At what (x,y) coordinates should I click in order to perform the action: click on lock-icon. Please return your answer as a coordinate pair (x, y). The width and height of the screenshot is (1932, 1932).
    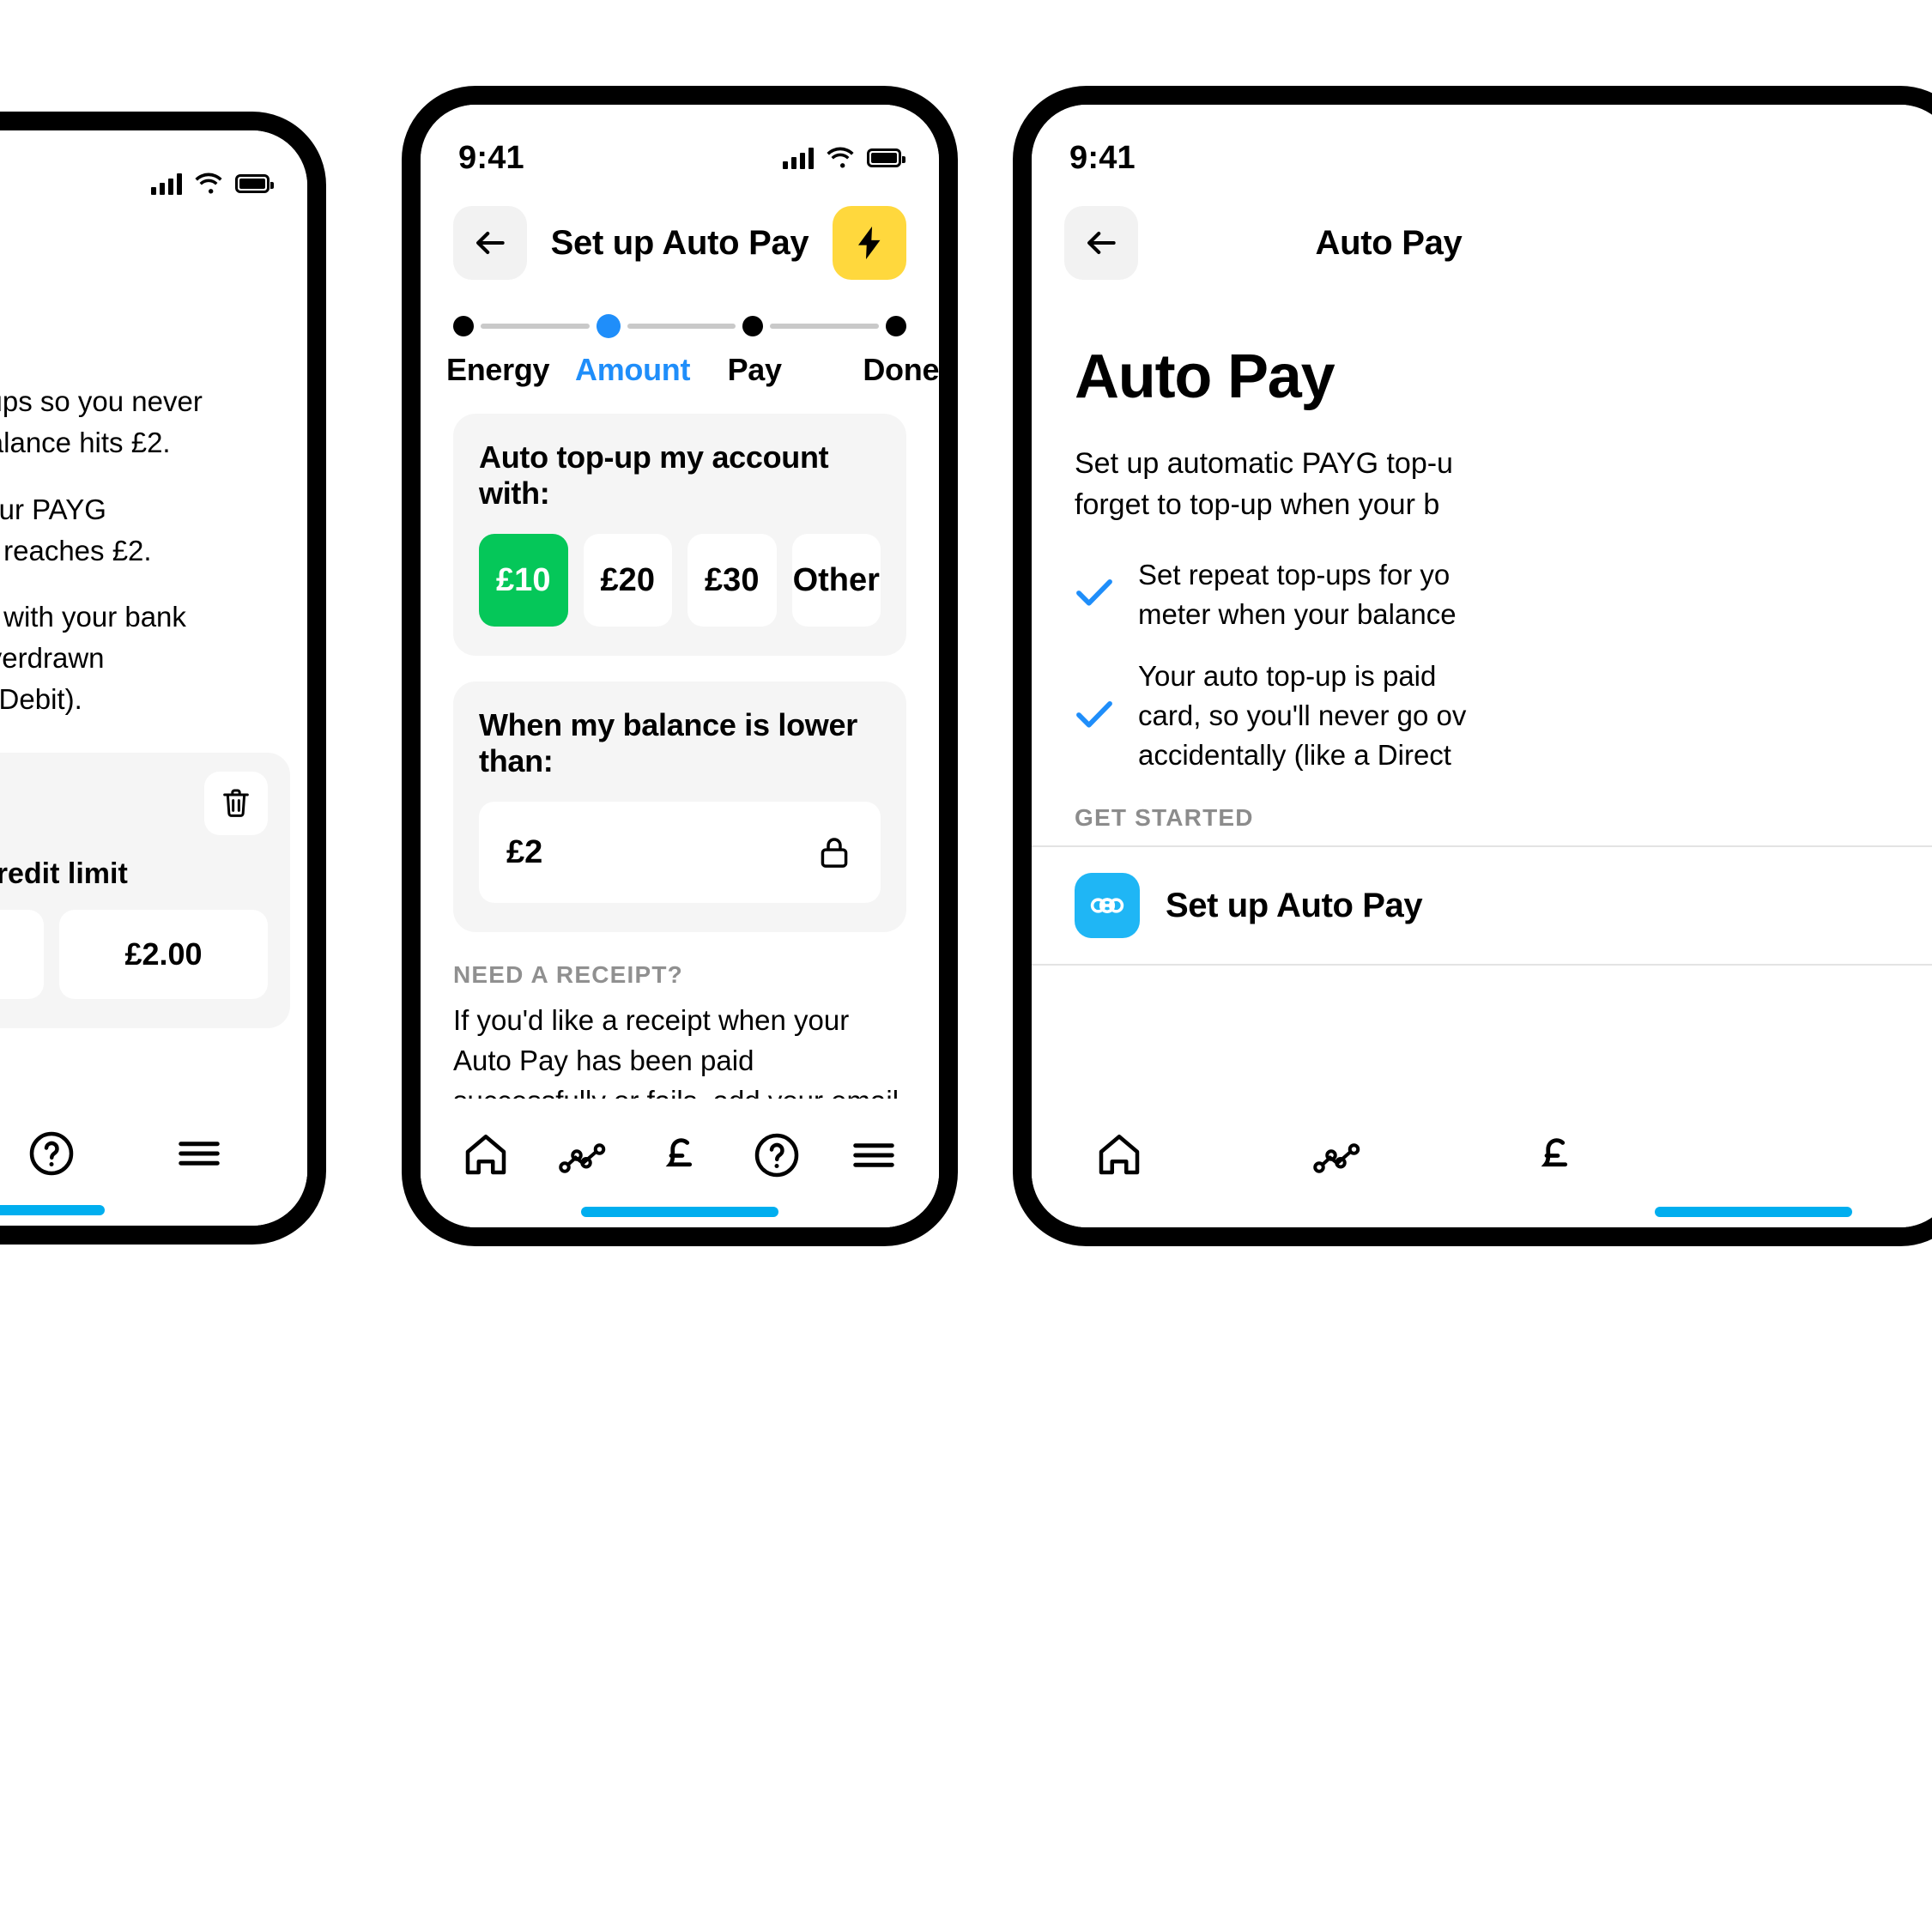
    Looking at the image, I should click on (834, 853).